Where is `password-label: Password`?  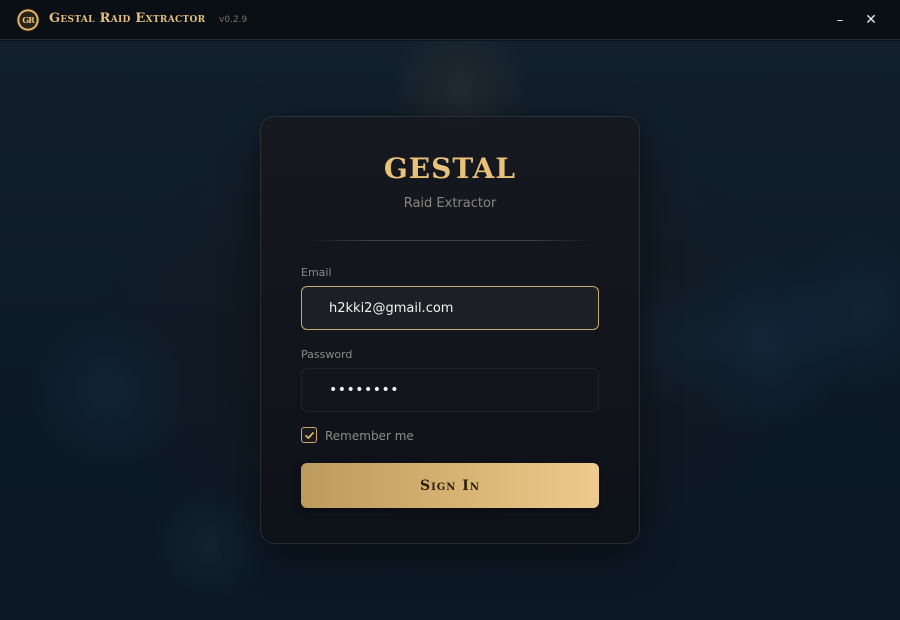
password-label: Password is located at coordinates (327, 354).